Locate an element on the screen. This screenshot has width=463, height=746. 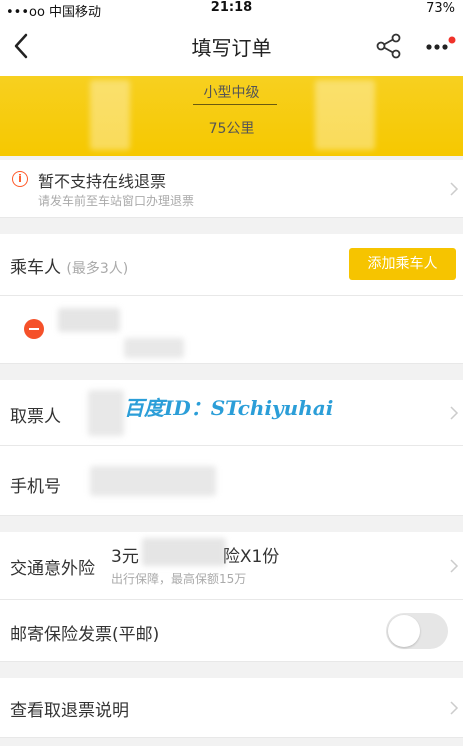
passenger-limit-hint: (最多3人) is located at coordinates (97, 269).